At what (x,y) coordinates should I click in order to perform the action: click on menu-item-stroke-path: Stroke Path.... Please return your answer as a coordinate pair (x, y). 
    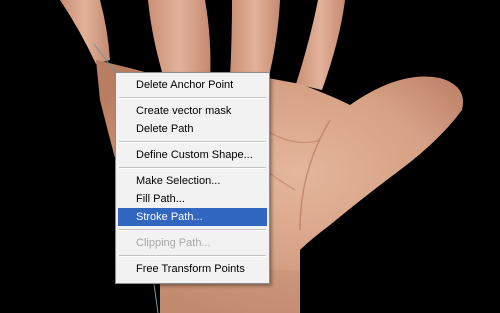
    Looking at the image, I should click on (192, 217).